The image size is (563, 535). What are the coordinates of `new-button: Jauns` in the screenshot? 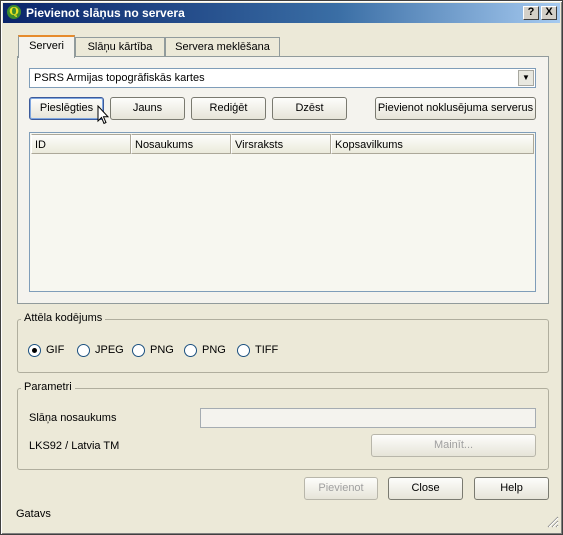 It's located at (147, 108).